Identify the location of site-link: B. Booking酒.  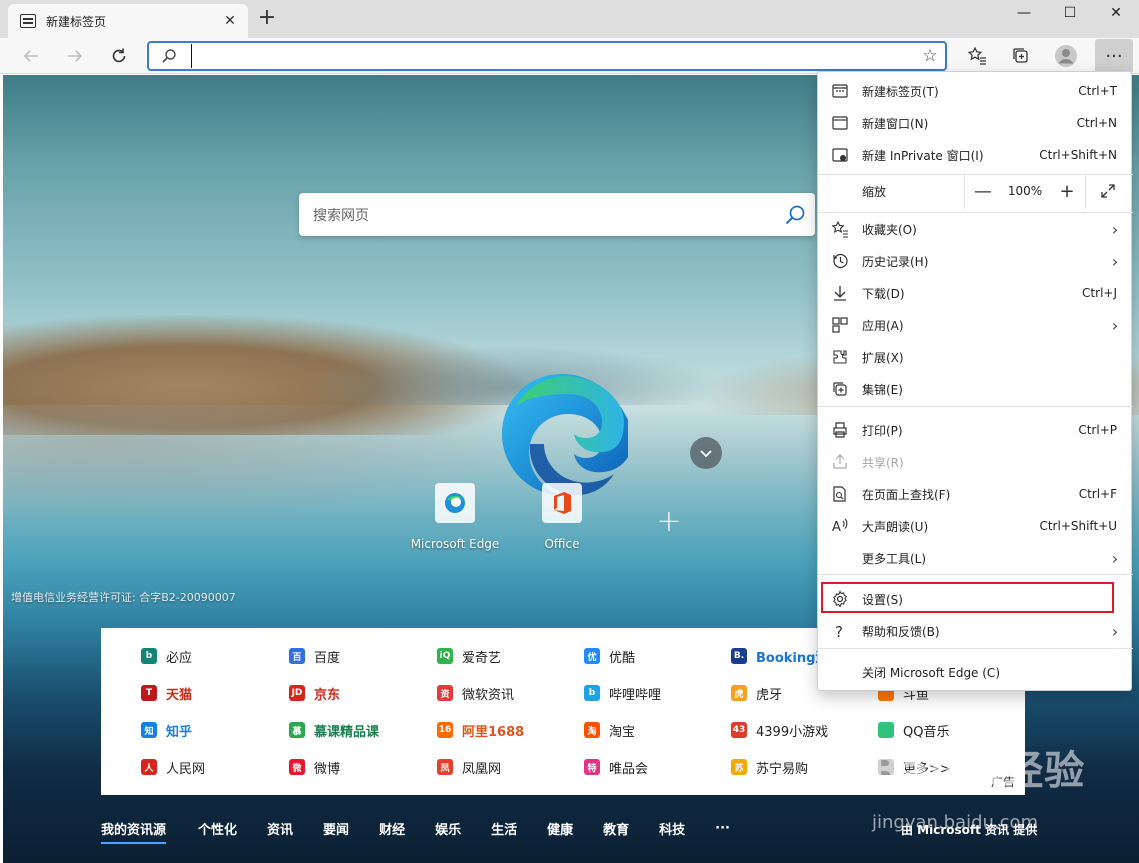
(779, 656).